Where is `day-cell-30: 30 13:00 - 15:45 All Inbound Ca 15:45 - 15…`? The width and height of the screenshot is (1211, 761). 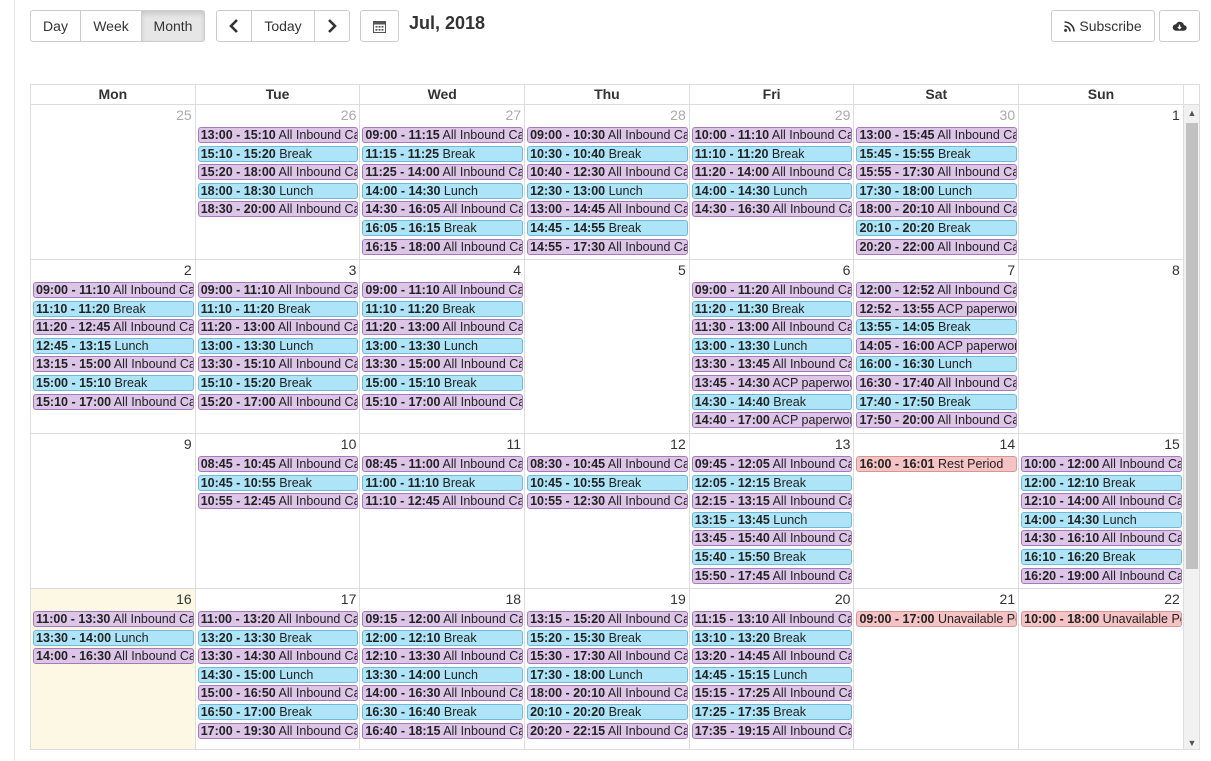 day-cell-30: 30 13:00 - 15:45 All Inbound Ca 15:45 - 15… is located at coordinates (937, 182).